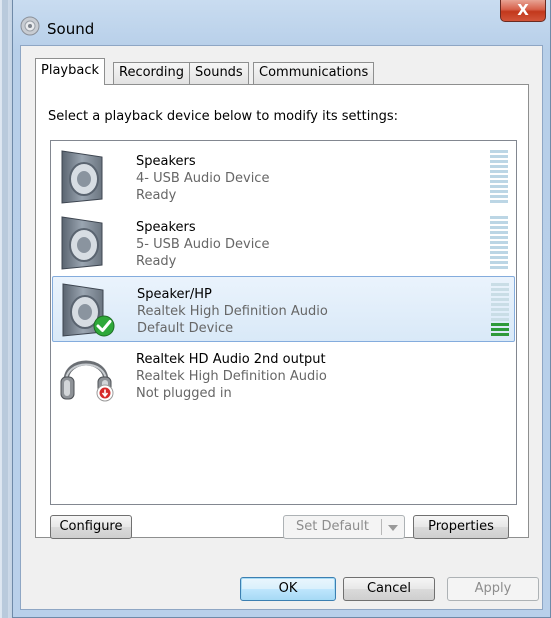 The width and height of the screenshot is (551, 618). I want to click on set-default-split-button: Set Default, so click(344, 527).